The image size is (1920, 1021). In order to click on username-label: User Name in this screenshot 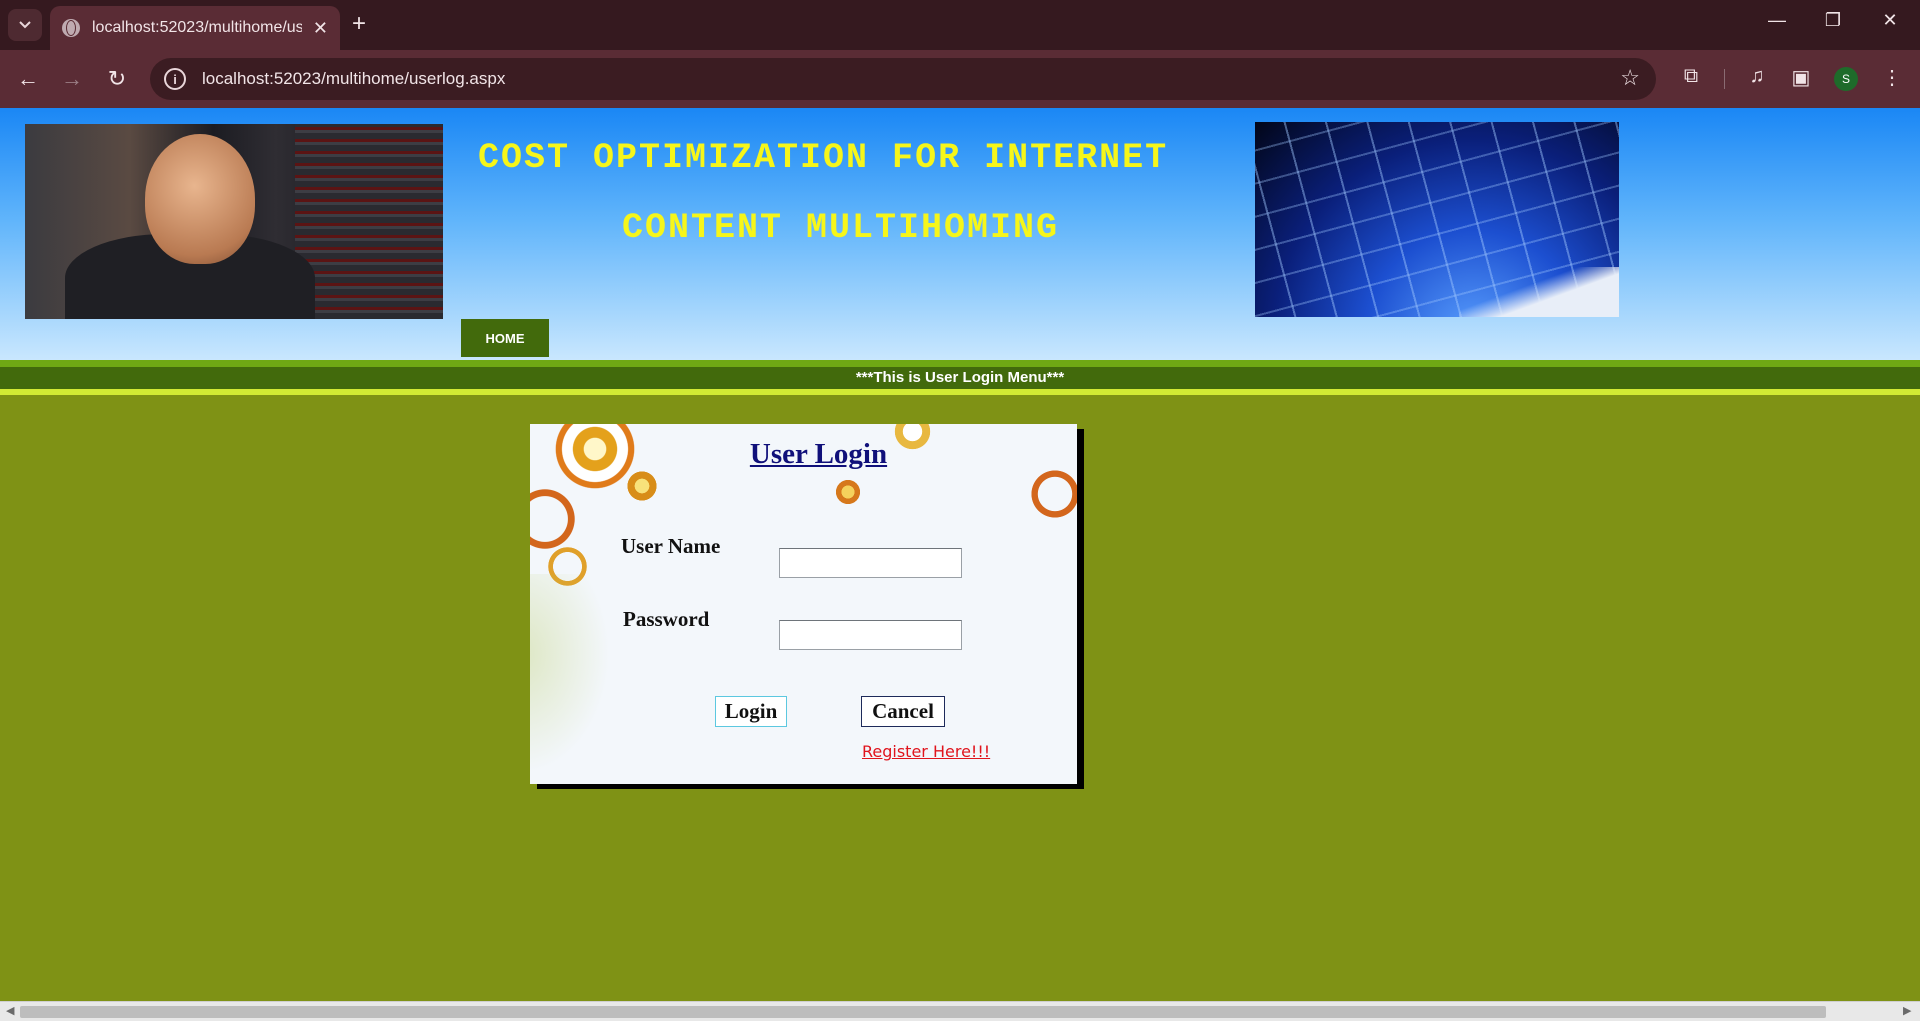, I will do `click(671, 546)`.